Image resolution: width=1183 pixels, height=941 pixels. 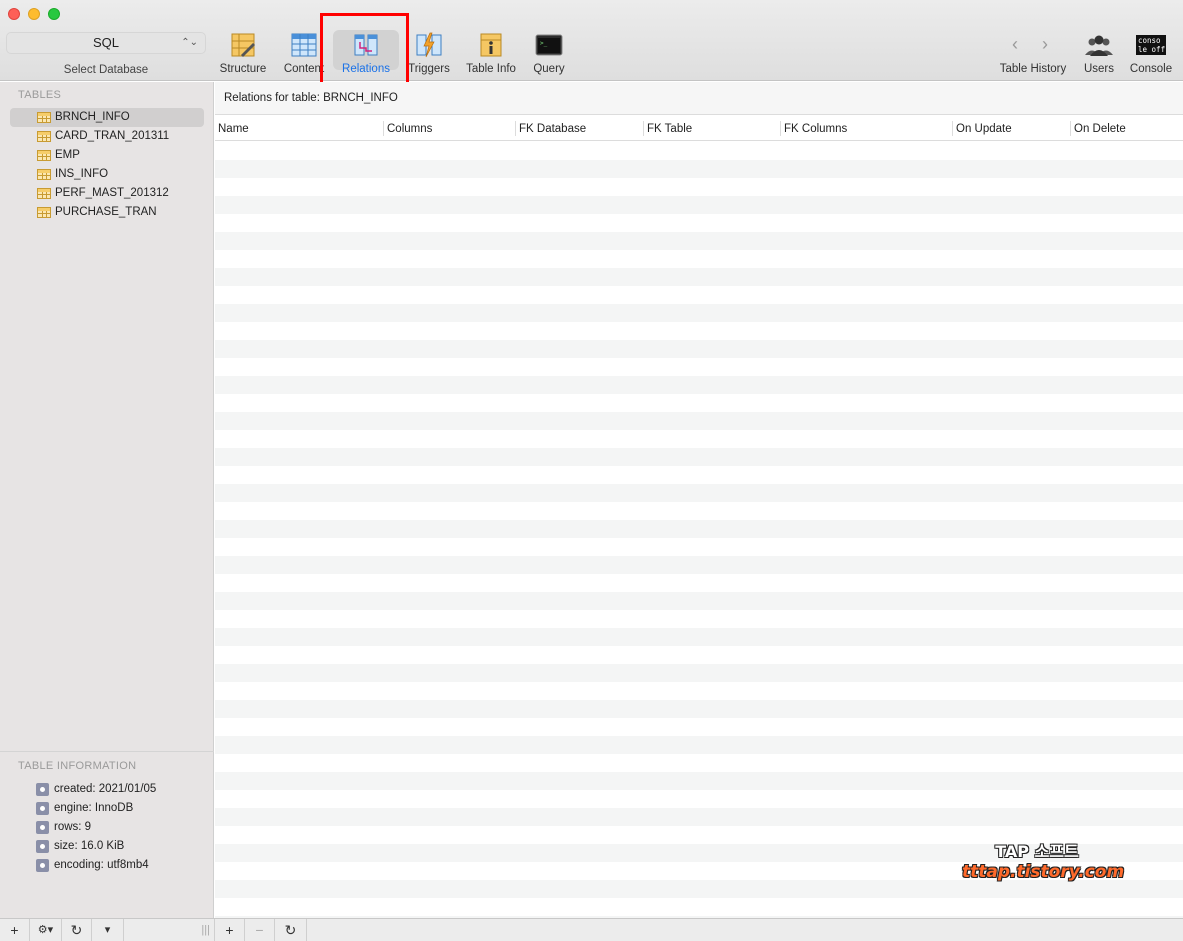 What do you see at coordinates (1037, 851) in the screenshot?
I see `watermark-line1: TAP 소프트` at bounding box center [1037, 851].